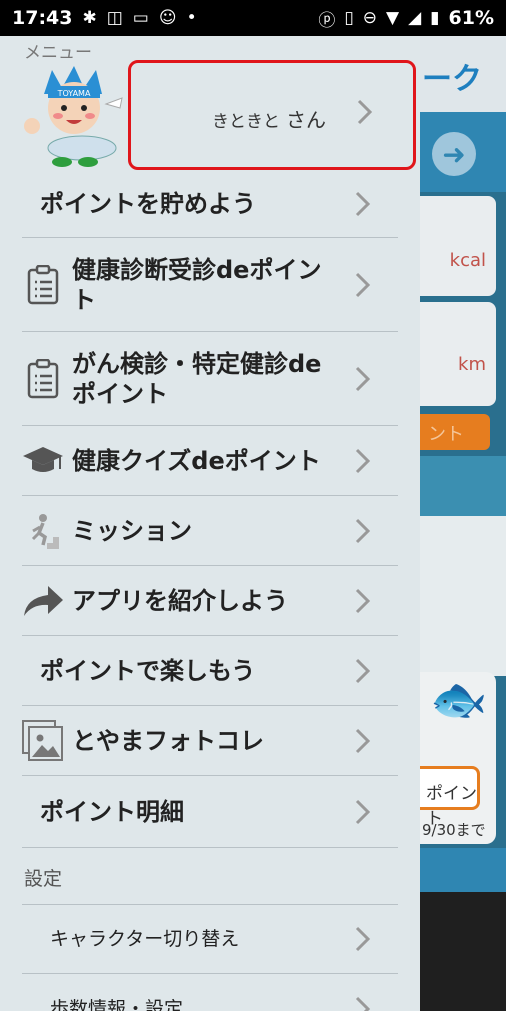 The height and width of the screenshot is (1011, 506). I want to click on status-time: 17:43, so click(42, 18).